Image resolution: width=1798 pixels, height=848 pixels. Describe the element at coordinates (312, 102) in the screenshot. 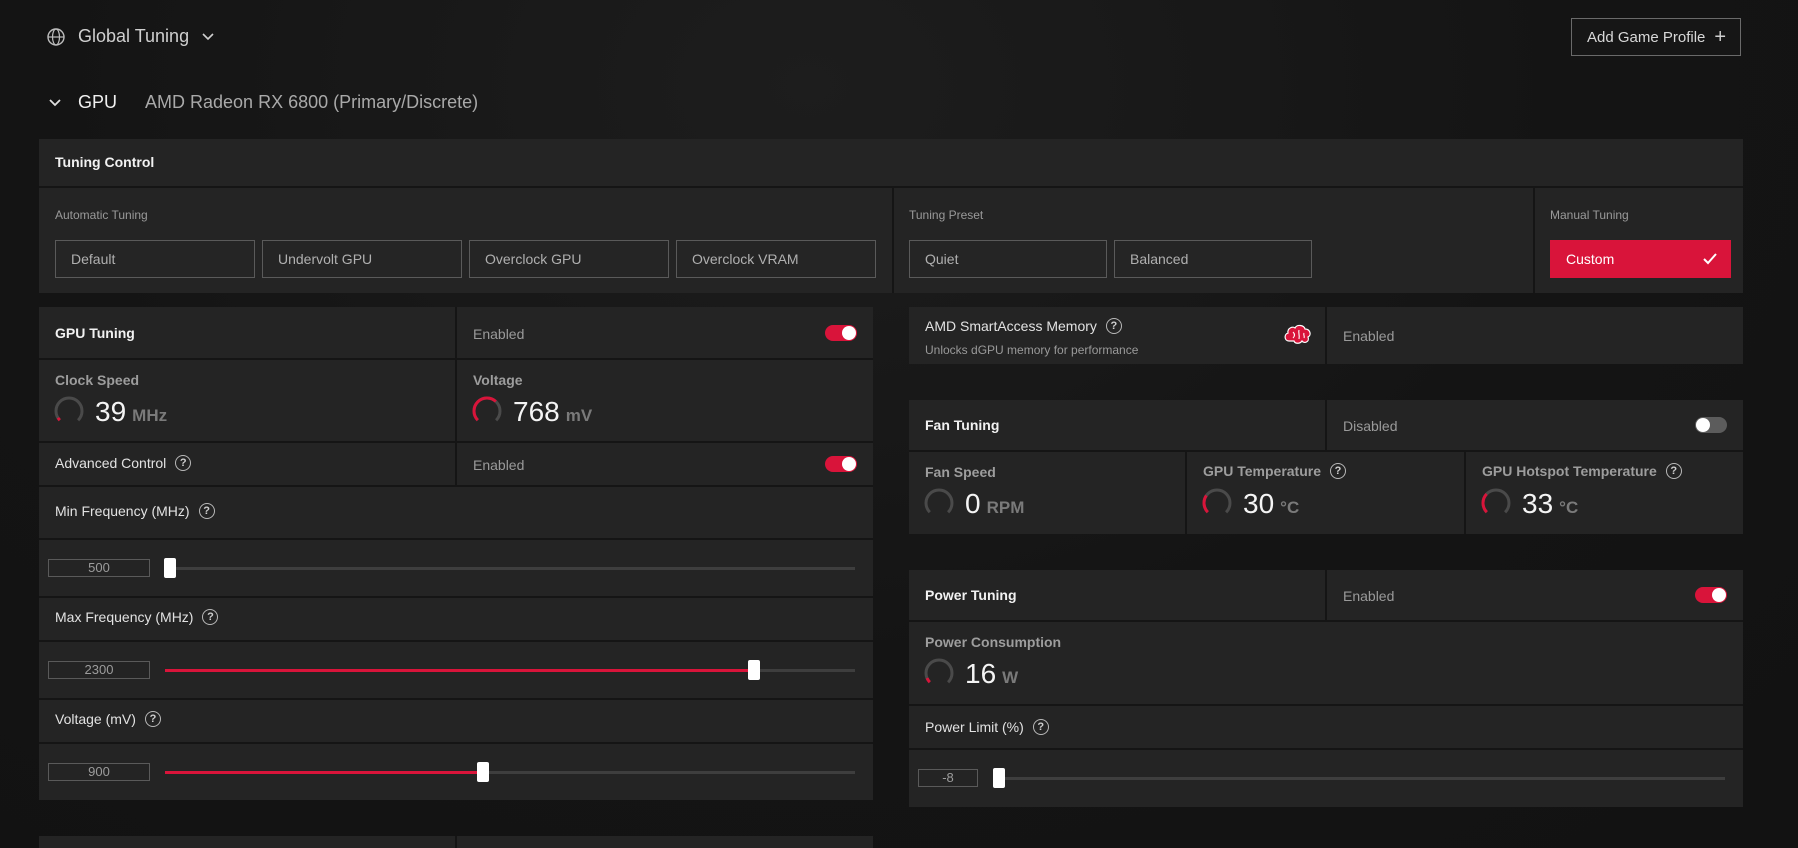

I see `gpu-name: AMD Radeon RX 6800 (Primary/Discrete)` at that location.